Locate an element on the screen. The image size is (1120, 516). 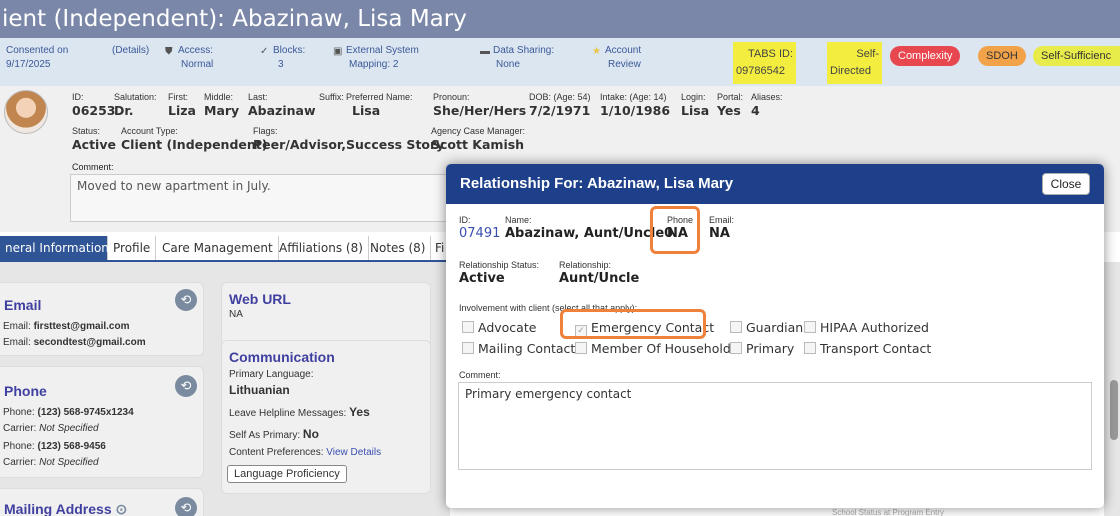
dob-value: 7/2/1971 is located at coordinates (560, 110).